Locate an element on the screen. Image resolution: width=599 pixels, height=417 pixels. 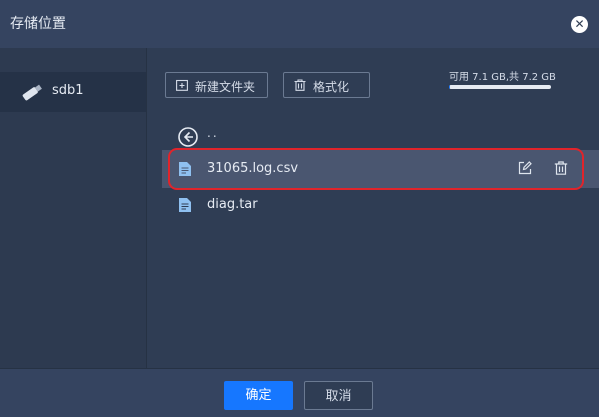
confirm-button: 确定 is located at coordinates (258, 395).